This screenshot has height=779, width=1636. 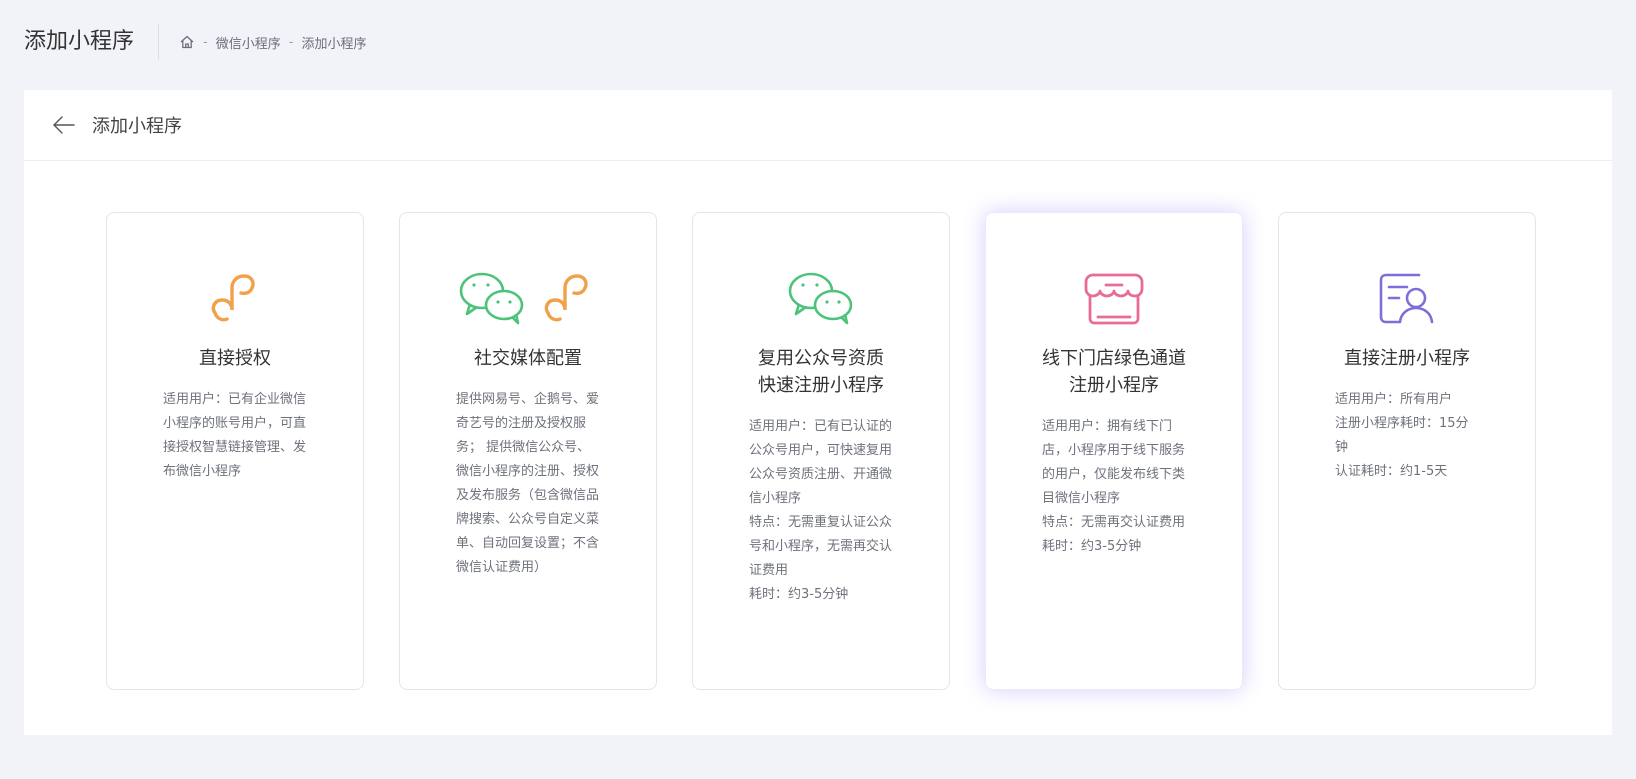 I want to click on store-icon, so click(x=1114, y=298).